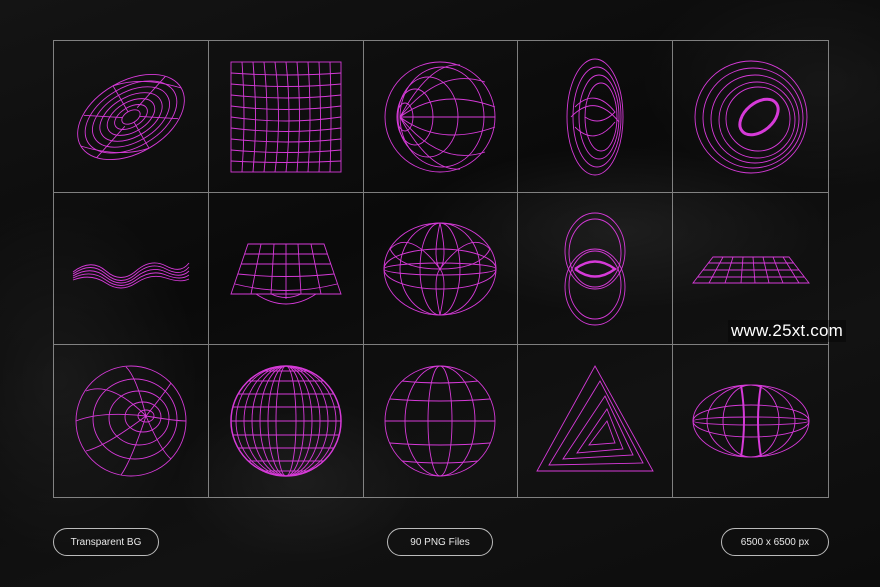 Image resolution: width=880 pixels, height=587 pixels. What do you see at coordinates (775, 542) in the screenshot?
I see `badge-resolution: 6500 x 6500 px` at bounding box center [775, 542].